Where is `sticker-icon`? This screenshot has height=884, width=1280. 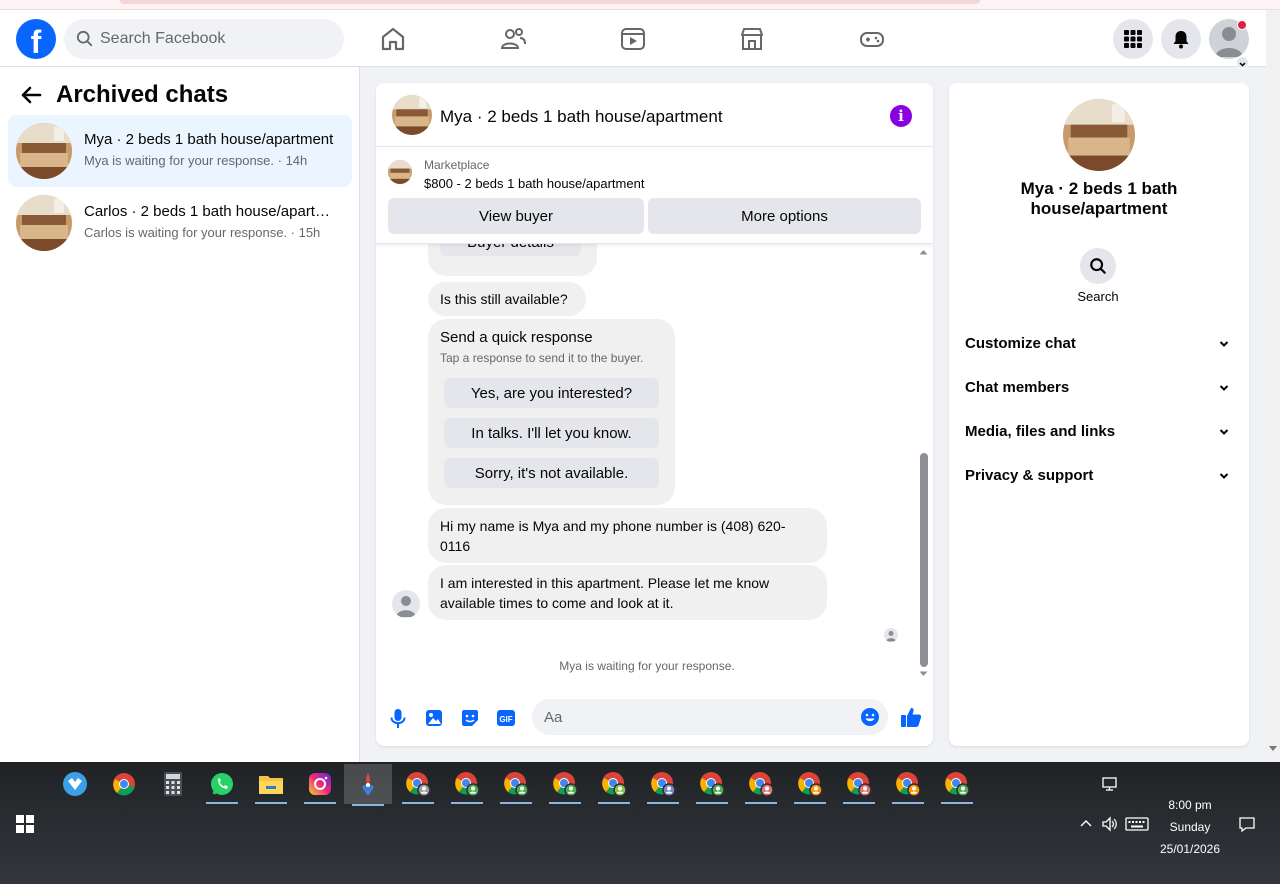 sticker-icon is located at coordinates (470, 718).